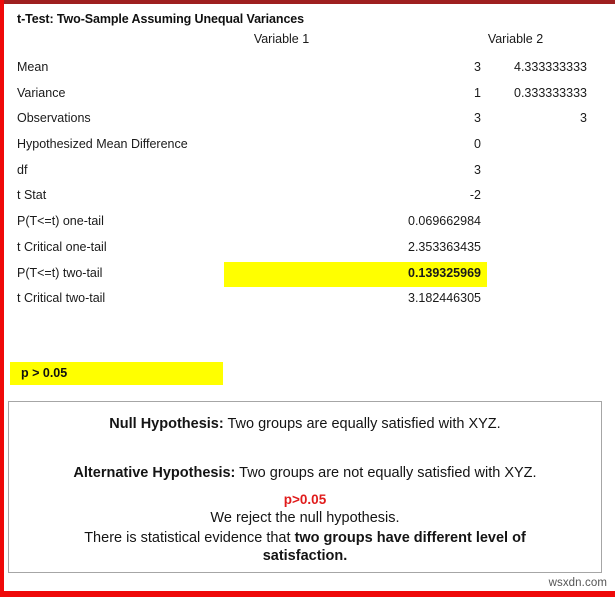 The height and width of the screenshot is (597, 615). Describe the element at coordinates (444, 221) in the screenshot. I see `stat-value-variable-1: 0.069662984` at that location.